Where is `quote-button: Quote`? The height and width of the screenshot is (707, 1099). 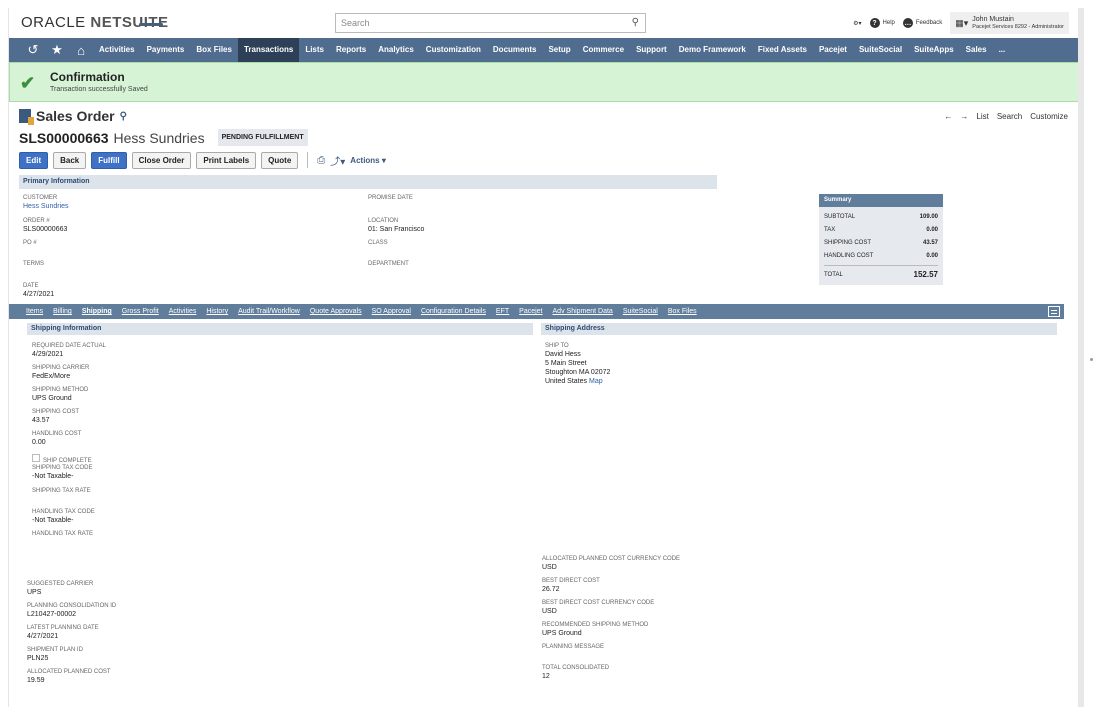 quote-button: Quote is located at coordinates (280, 160).